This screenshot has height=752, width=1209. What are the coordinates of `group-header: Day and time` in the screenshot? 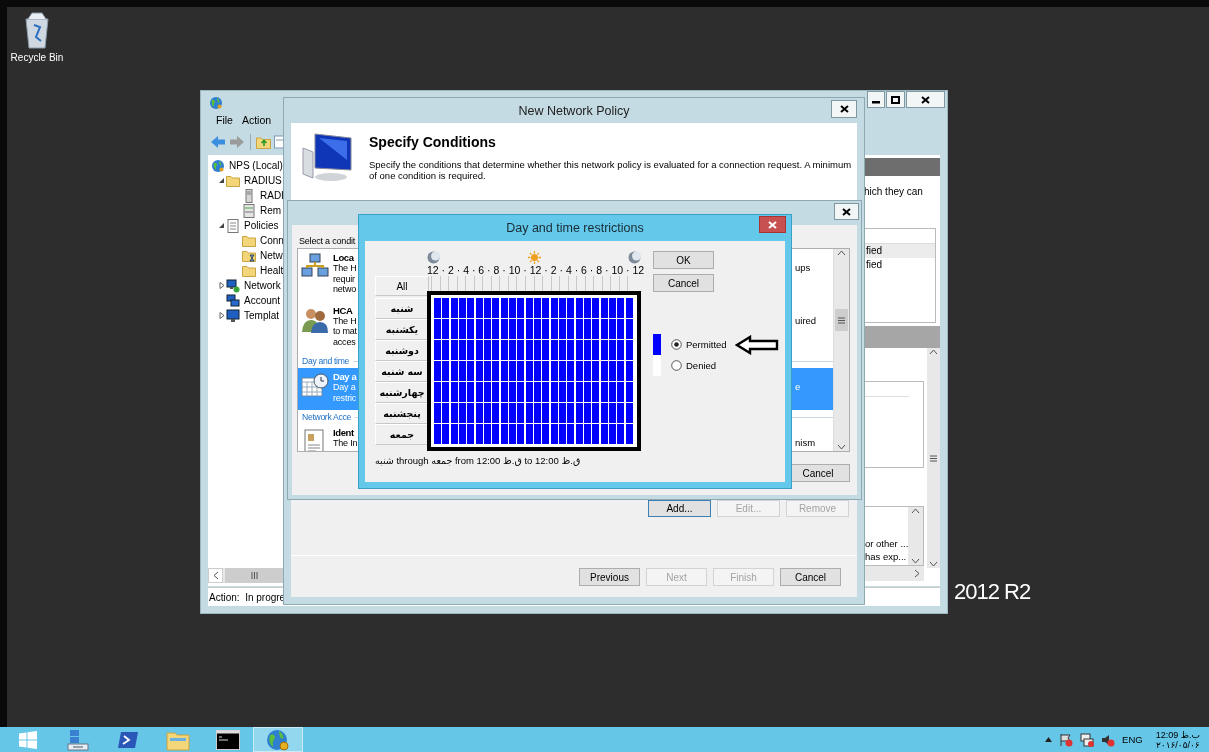 It's located at (326, 361).